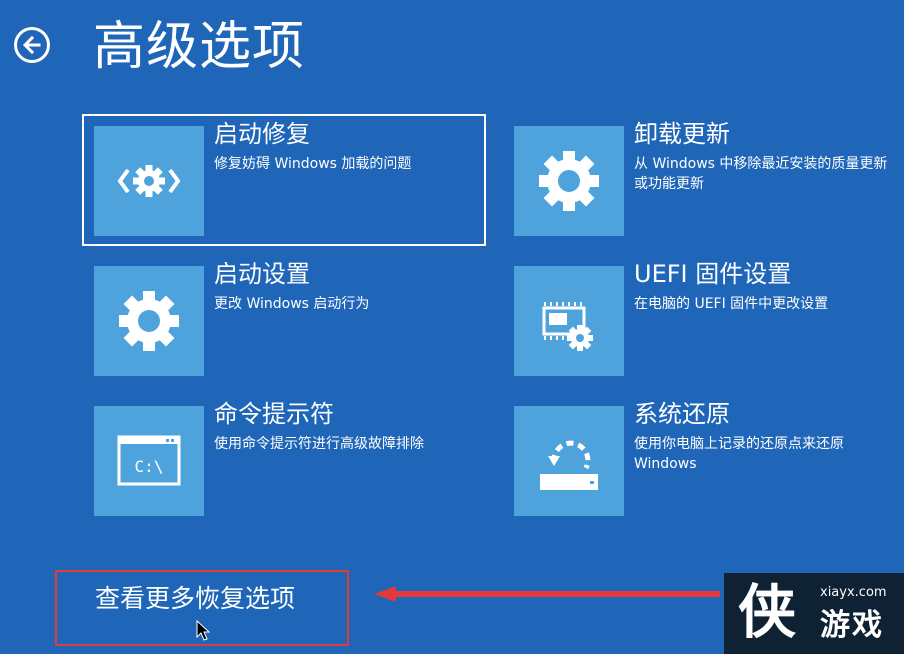 The image size is (904, 654). I want to click on firmware-chip-icon, so click(567, 326).